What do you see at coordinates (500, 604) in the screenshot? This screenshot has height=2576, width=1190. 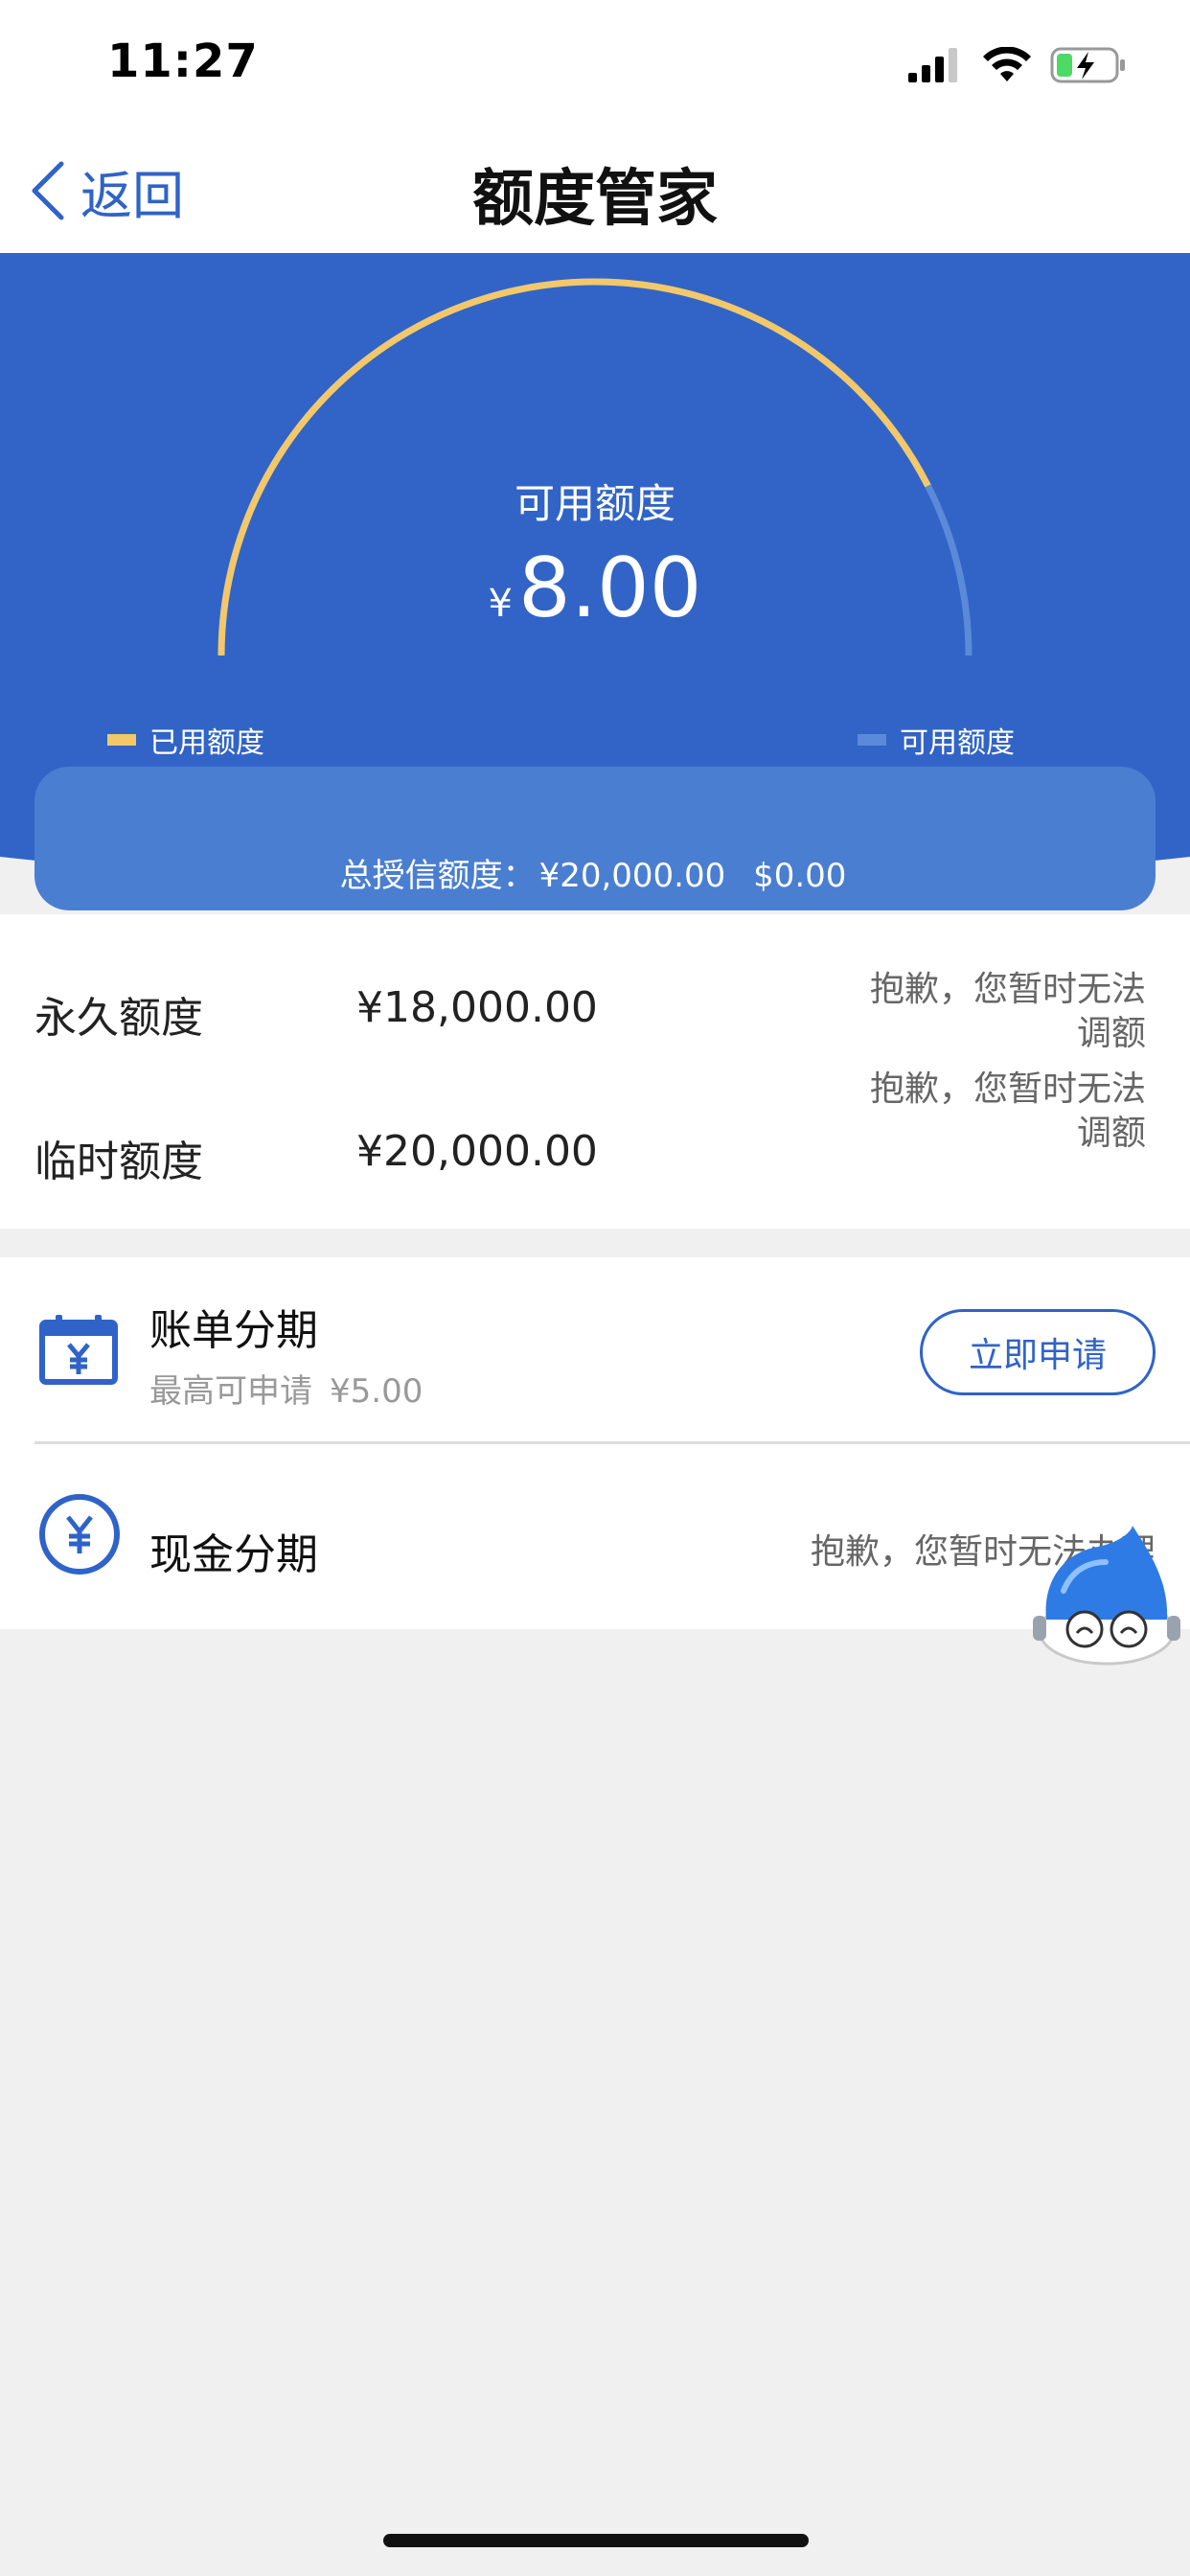 I see `currency-symbol: ¥` at bounding box center [500, 604].